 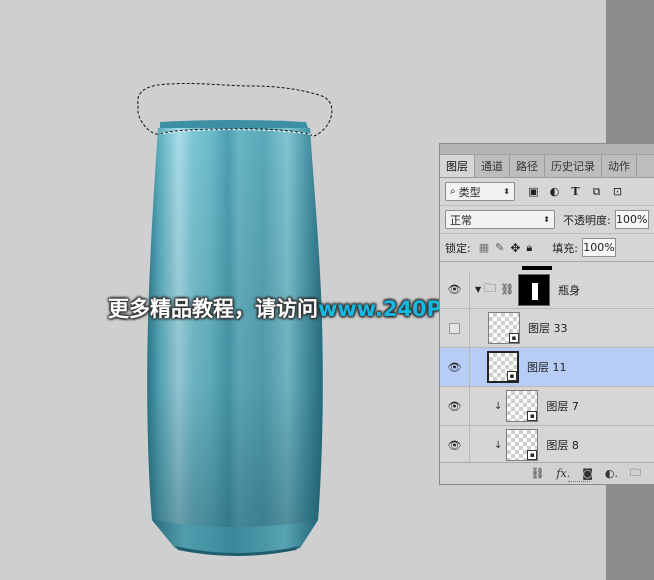 What do you see at coordinates (565, 248) in the screenshot?
I see `fill-label: 填充:` at bounding box center [565, 248].